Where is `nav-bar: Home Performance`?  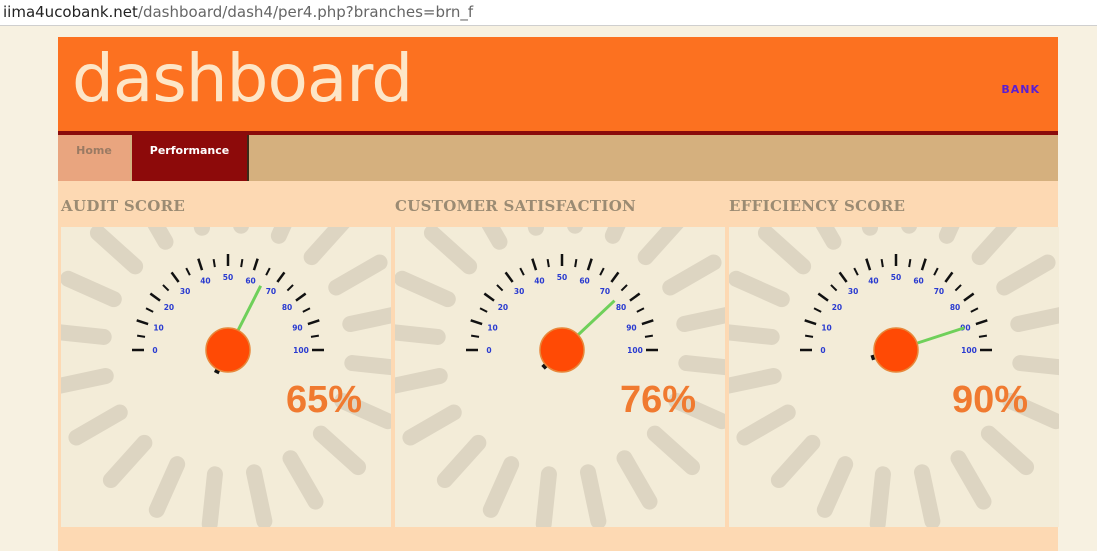 nav-bar: Home Performance is located at coordinates (558, 158).